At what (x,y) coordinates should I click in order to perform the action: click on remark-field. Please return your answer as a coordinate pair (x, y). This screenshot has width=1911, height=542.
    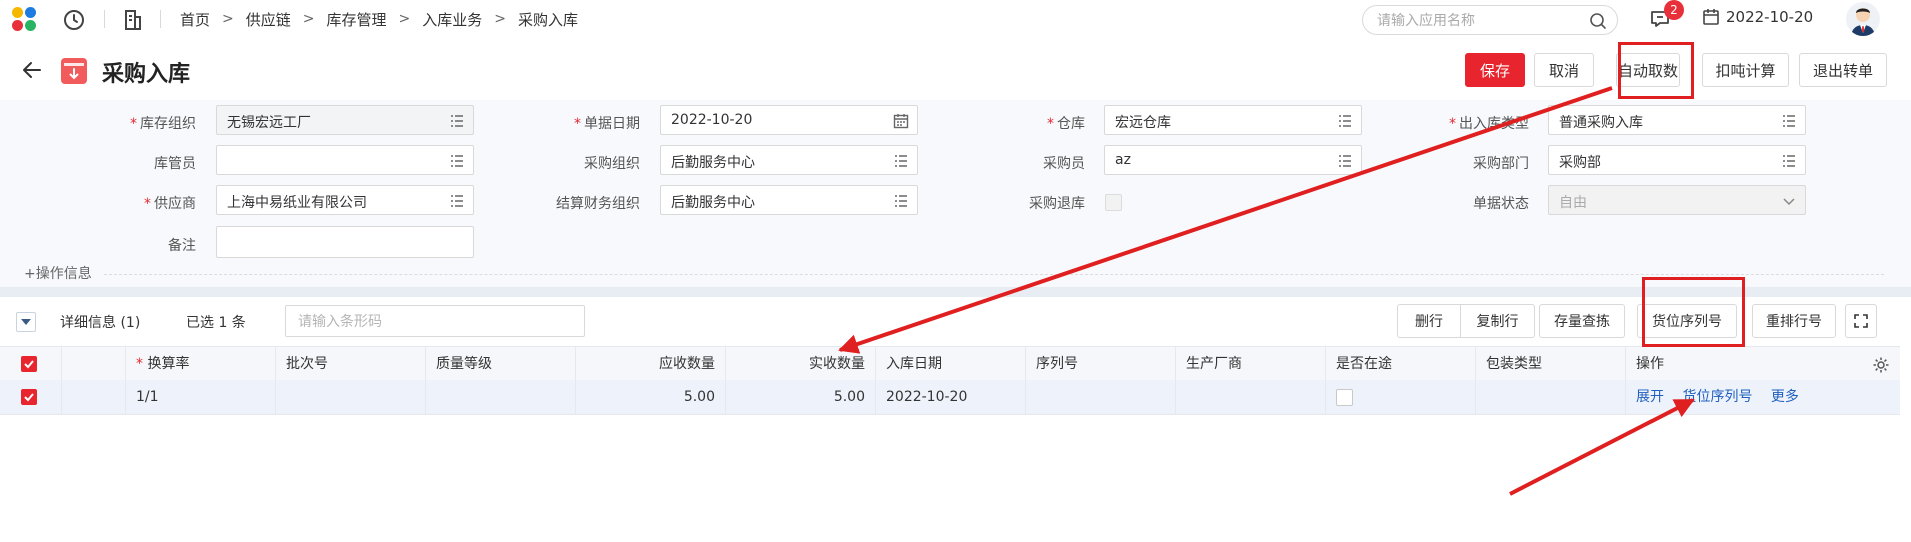
    Looking at the image, I should click on (345, 242).